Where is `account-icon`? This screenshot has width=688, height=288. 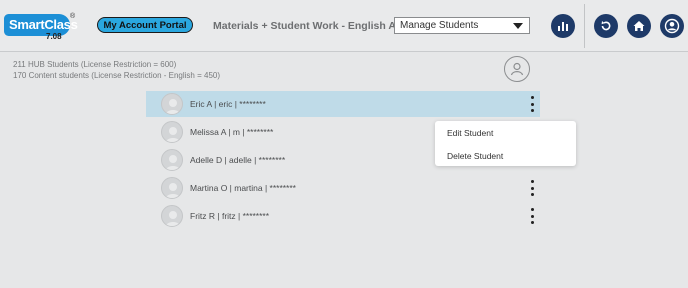
account-icon is located at coordinates (672, 26).